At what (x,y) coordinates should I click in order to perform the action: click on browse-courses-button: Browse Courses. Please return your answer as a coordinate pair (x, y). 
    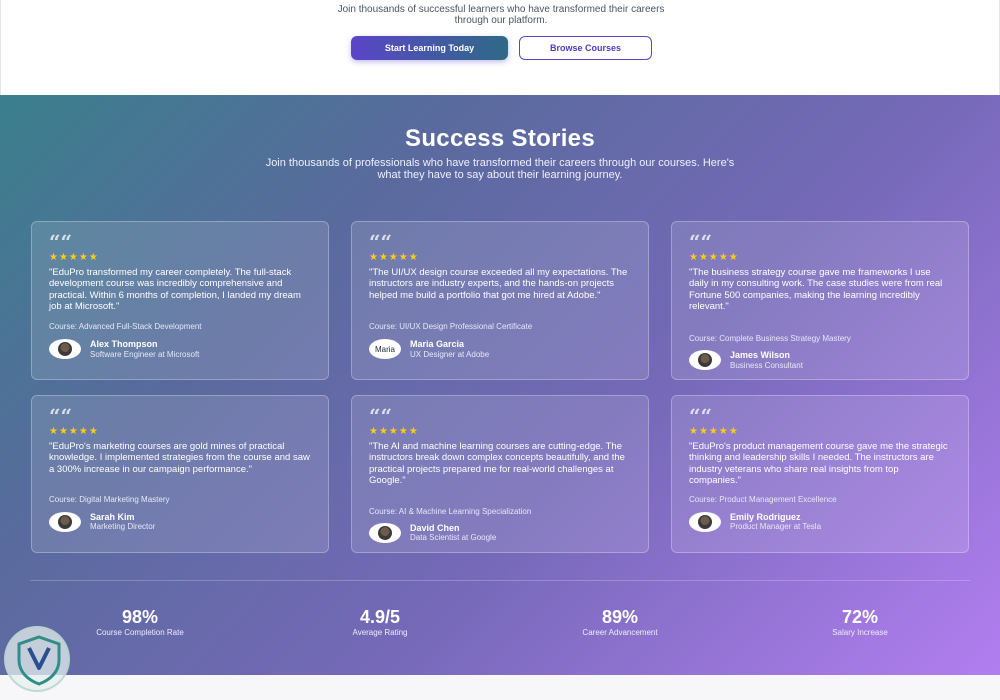
    Looking at the image, I should click on (585, 48).